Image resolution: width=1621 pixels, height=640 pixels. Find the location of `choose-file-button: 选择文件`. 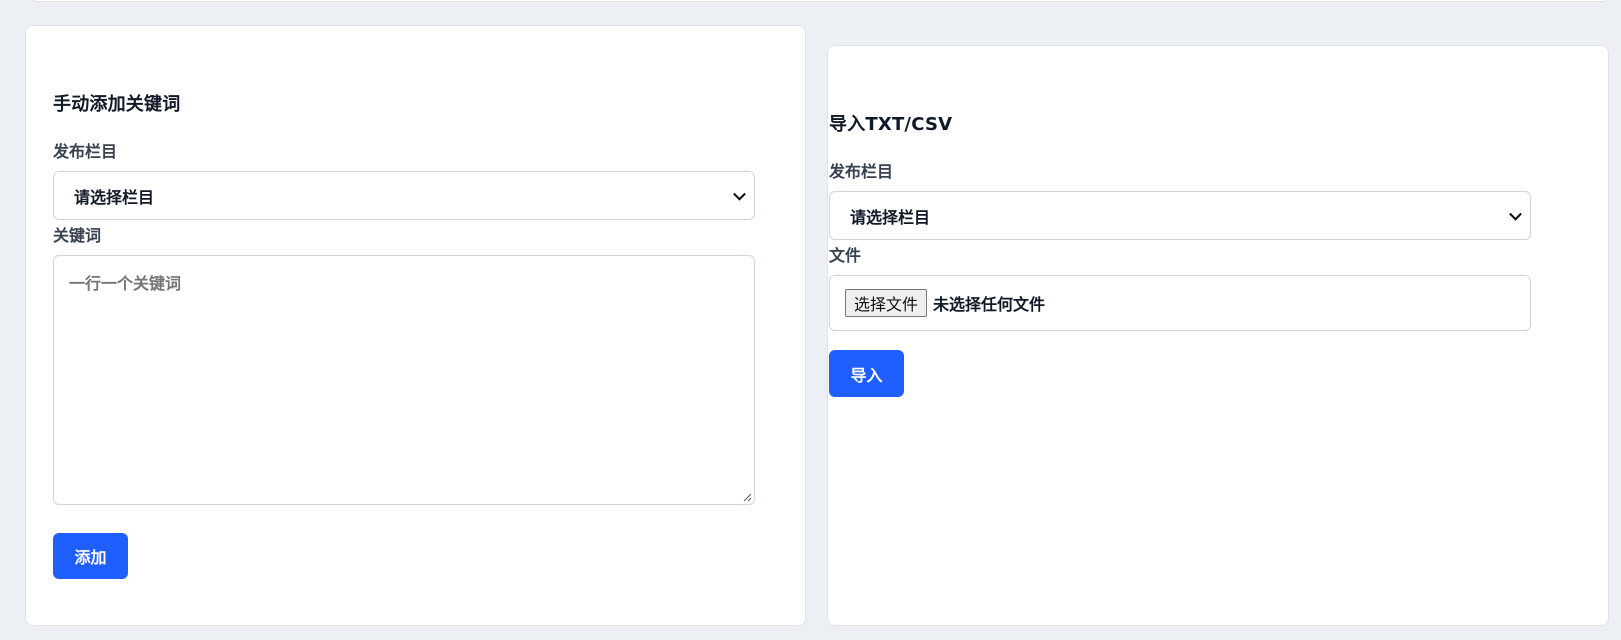

choose-file-button: 选择文件 is located at coordinates (886, 303).